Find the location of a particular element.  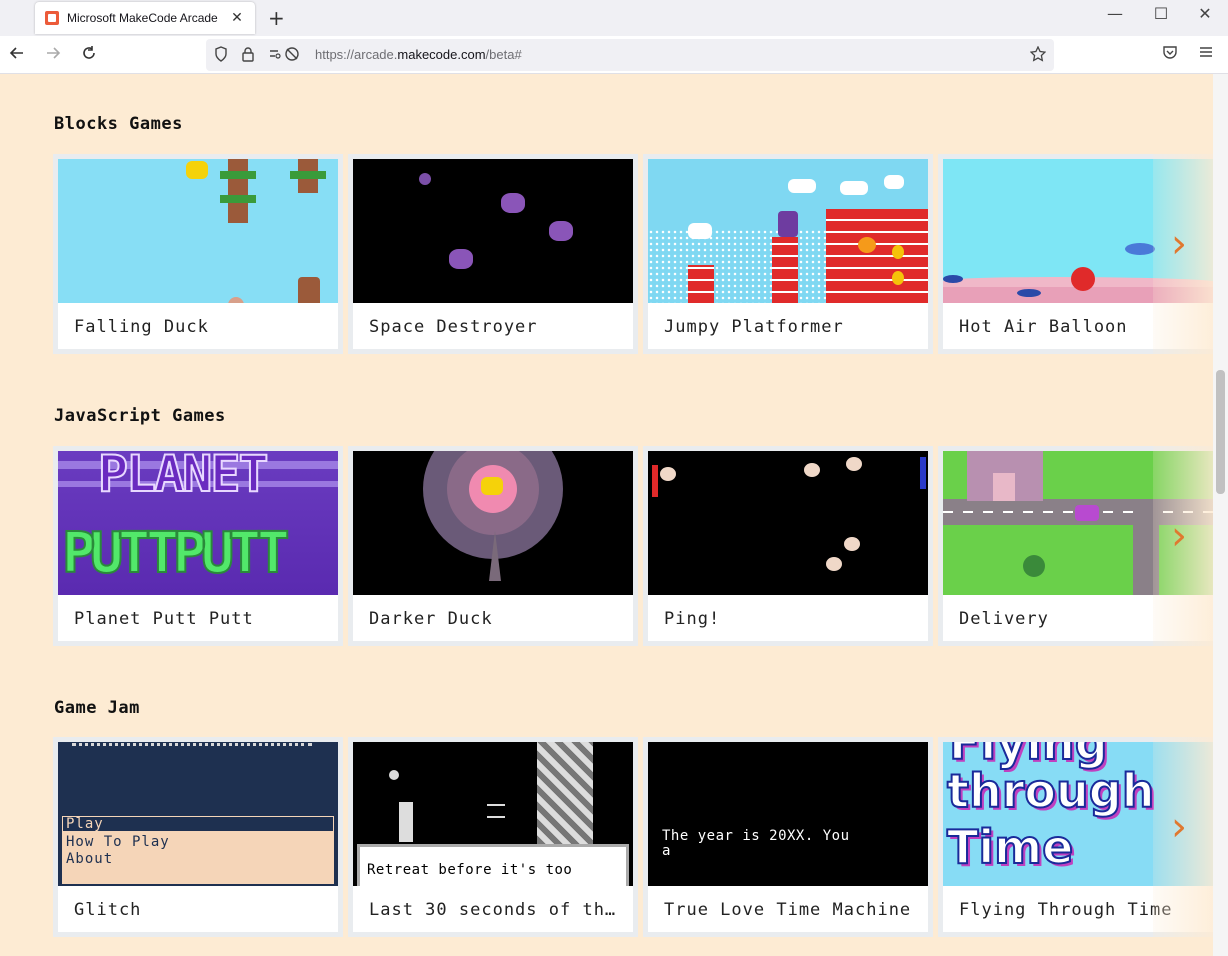

card-title: Space Destroyer is located at coordinates (453, 327).